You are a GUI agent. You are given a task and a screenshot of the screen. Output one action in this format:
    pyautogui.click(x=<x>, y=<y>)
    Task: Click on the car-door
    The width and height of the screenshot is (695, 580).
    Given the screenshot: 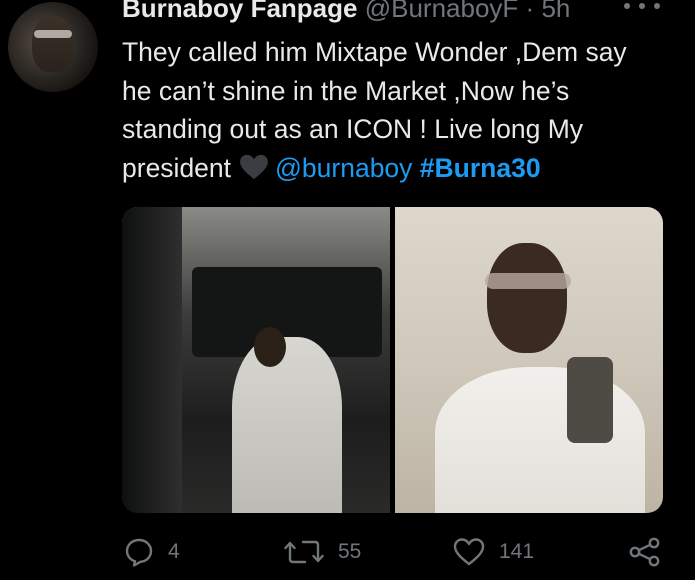 What is the action you would take?
    pyautogui.click(x=152, y=360)
    